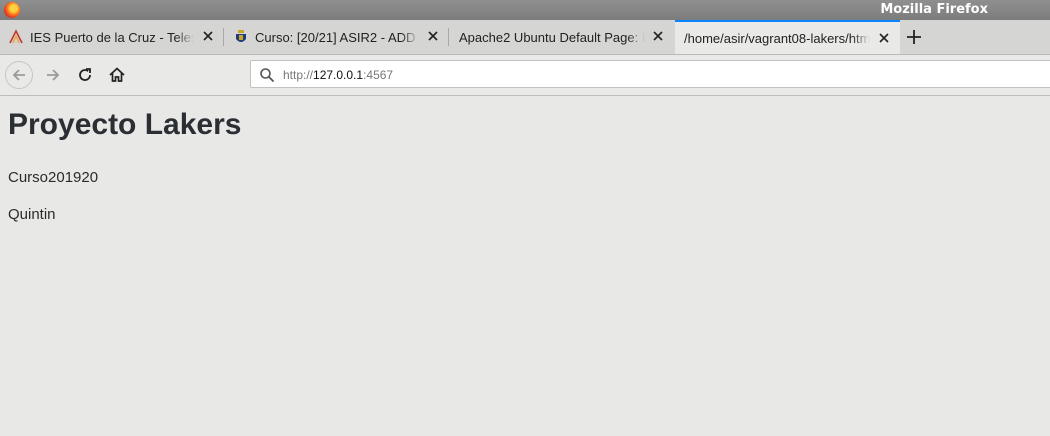 The height and width of the screenshot is (436, 1050). I want to click on reload-icon, so click(85, 74).